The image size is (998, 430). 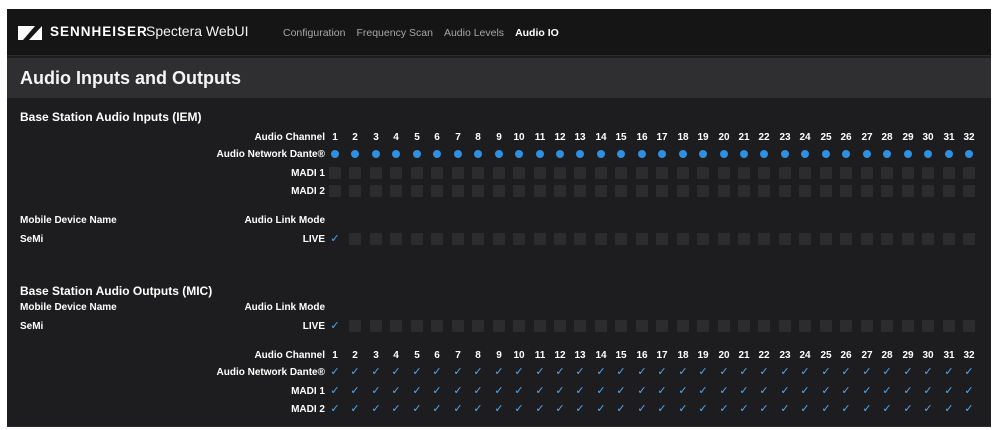 What do you see at coordinates (949, 409) in the screenshot?
I see `outputs-madi2-check-31: ✓` at bounding box center [949, 409].